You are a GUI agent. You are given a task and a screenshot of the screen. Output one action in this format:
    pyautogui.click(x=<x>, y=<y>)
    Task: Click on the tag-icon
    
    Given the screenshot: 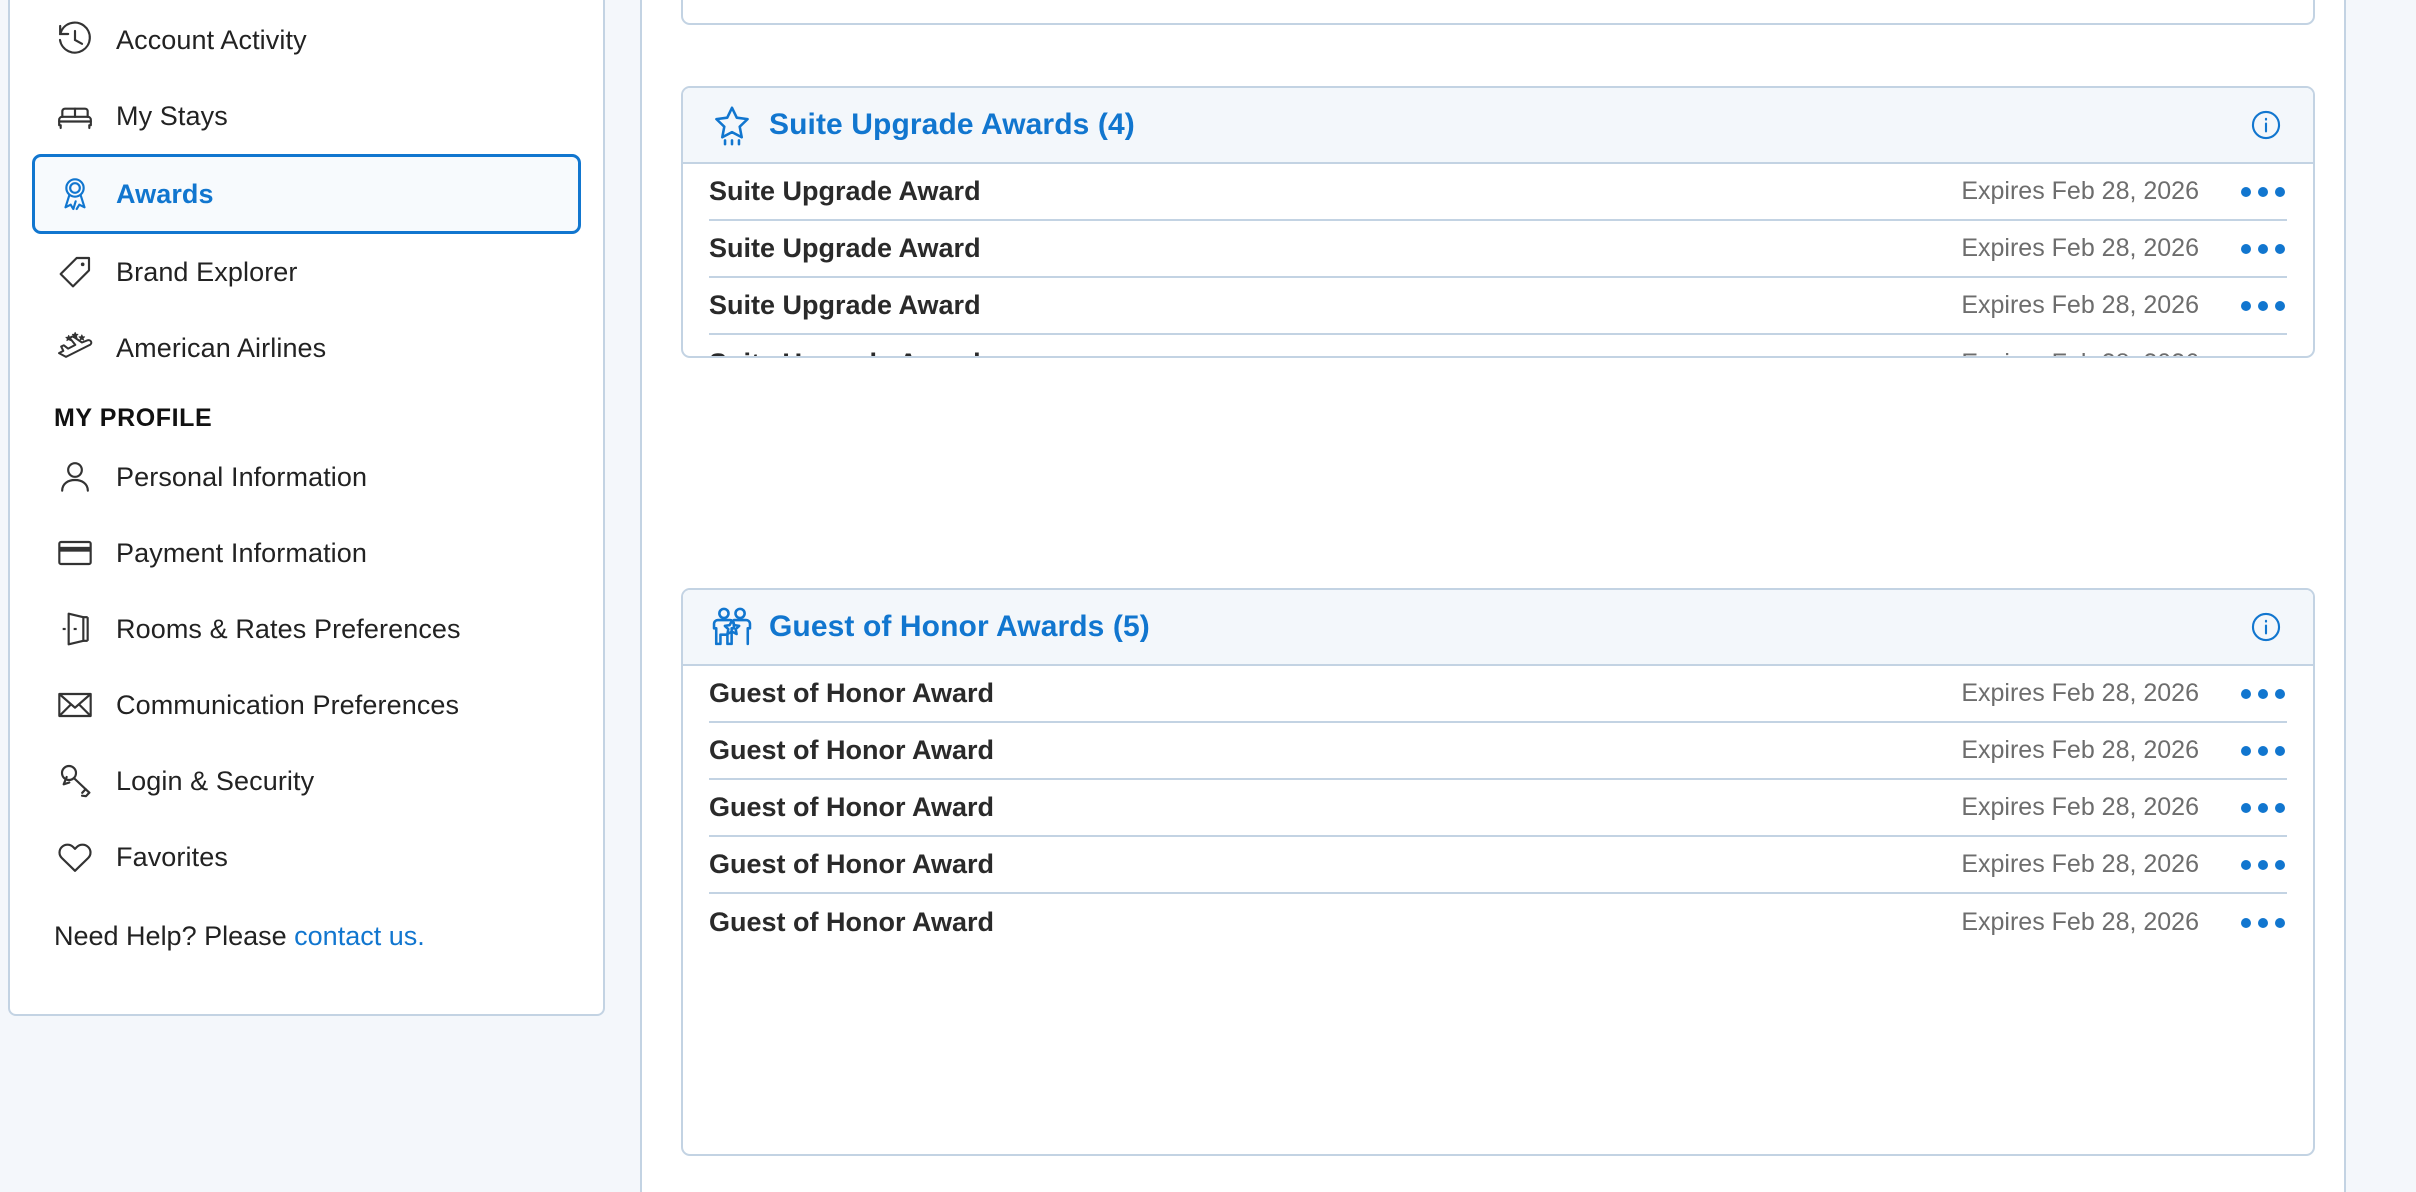 What is the action you would take?
    pyautogui.click(x=75, y=272)
    